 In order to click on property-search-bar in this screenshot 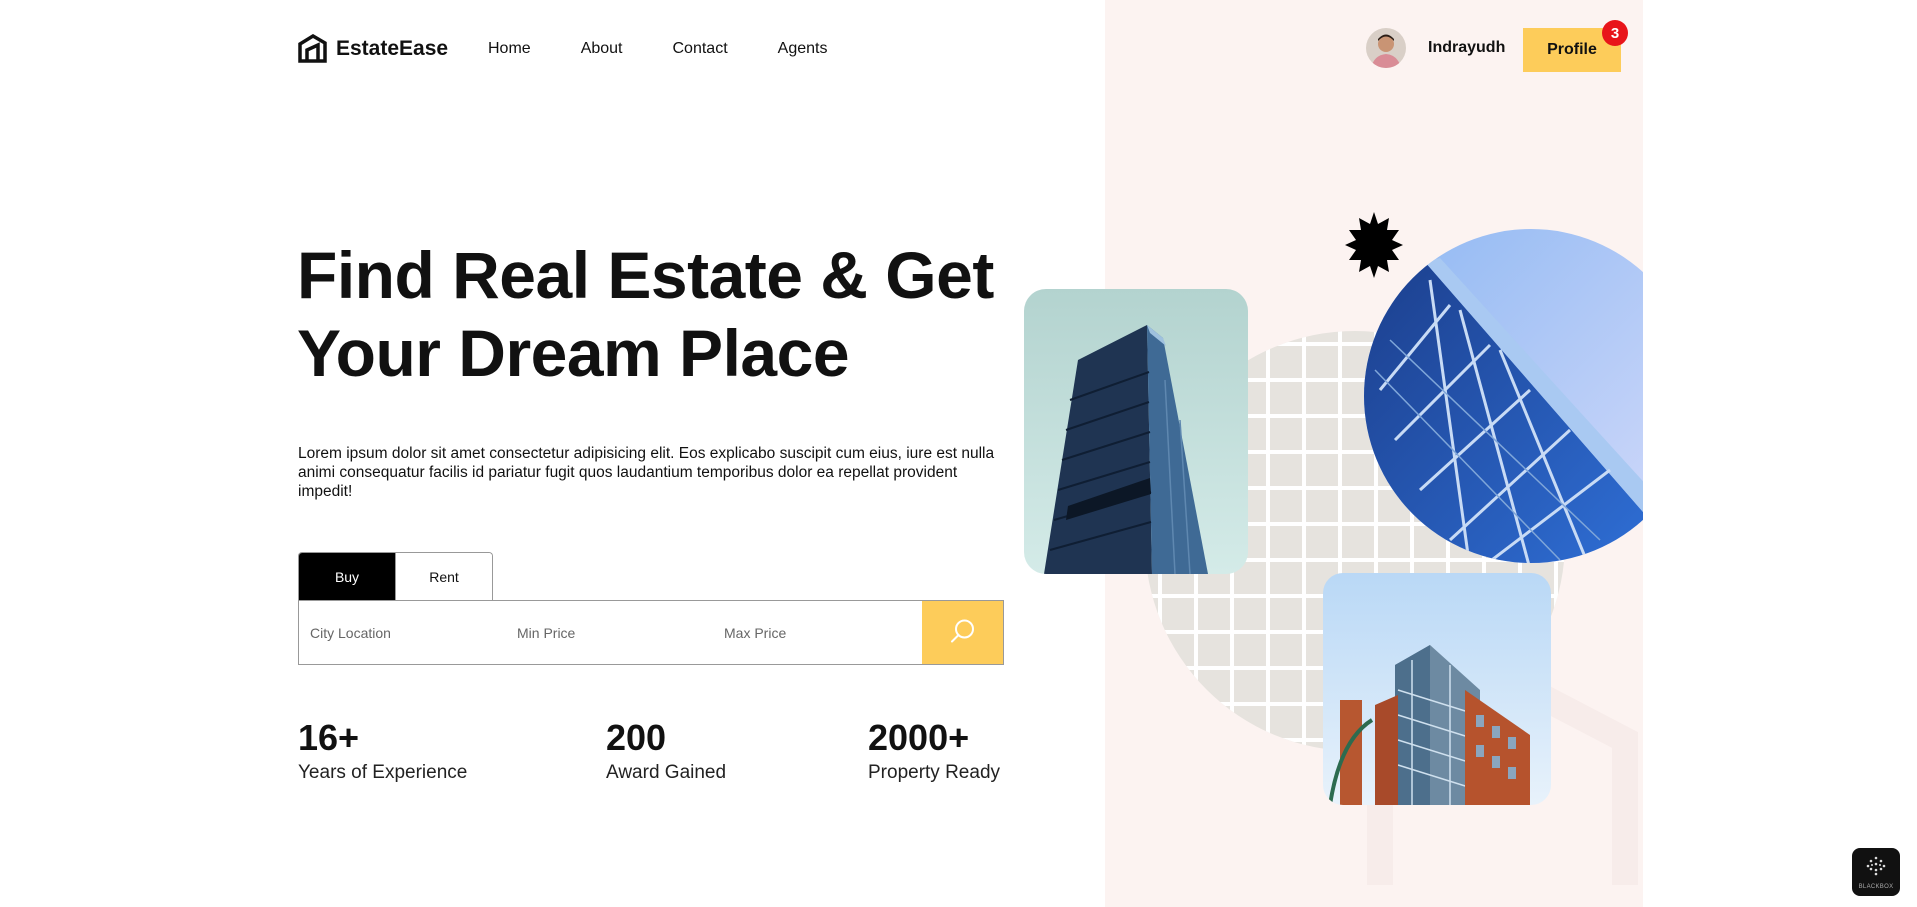, I will do `click(651, 632)`.